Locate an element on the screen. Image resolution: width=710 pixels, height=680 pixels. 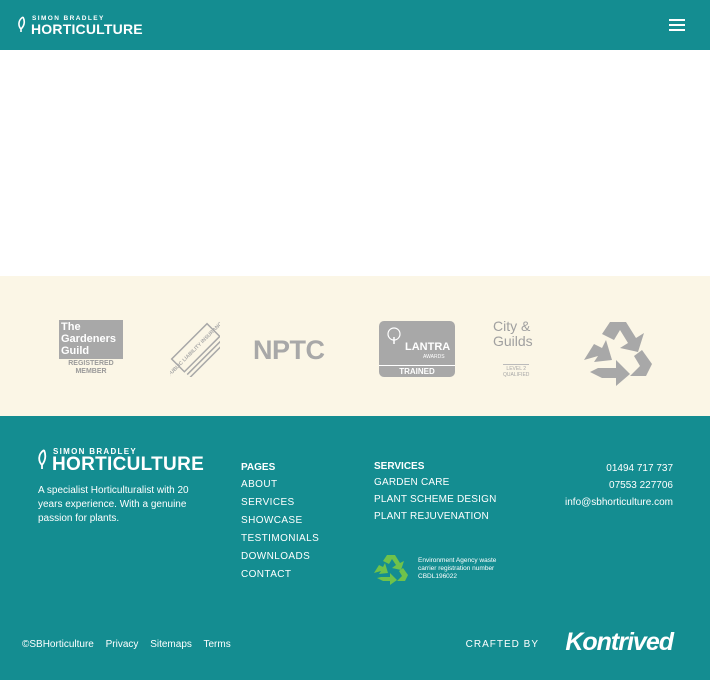
footer-link-garden-care: GARDEN CARE is located at coordinates (435, 482).